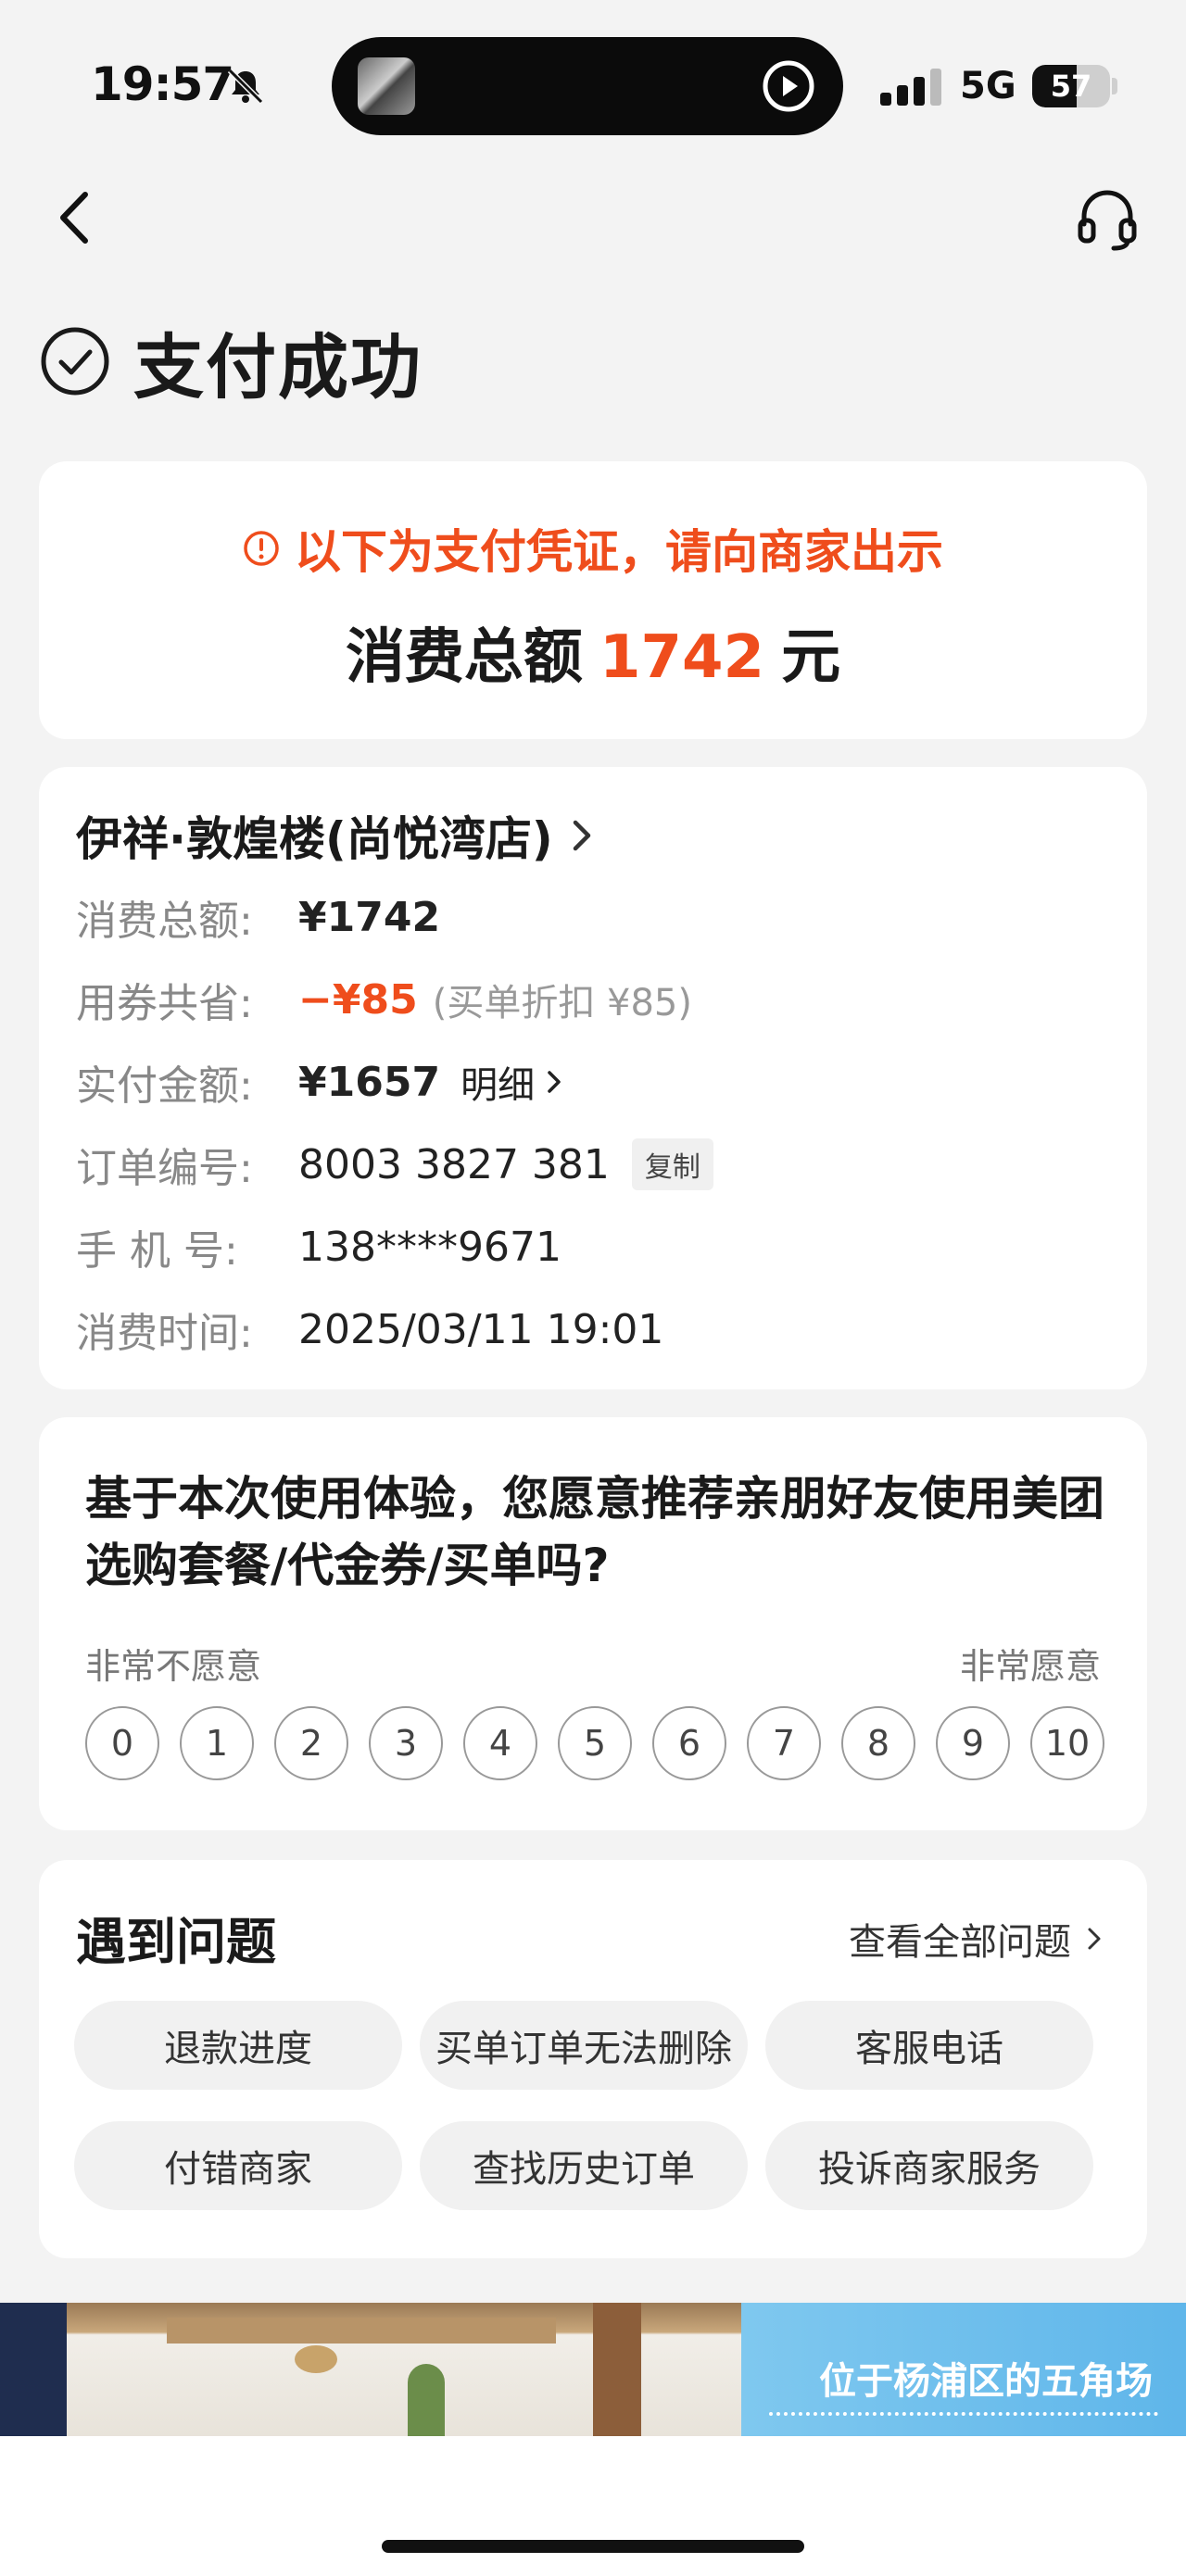 The image size is (1186, 2576). What do you see at coordinates (261, 548) in the screenshot?
I see `alert-icon` at bounding box center [261, 548].